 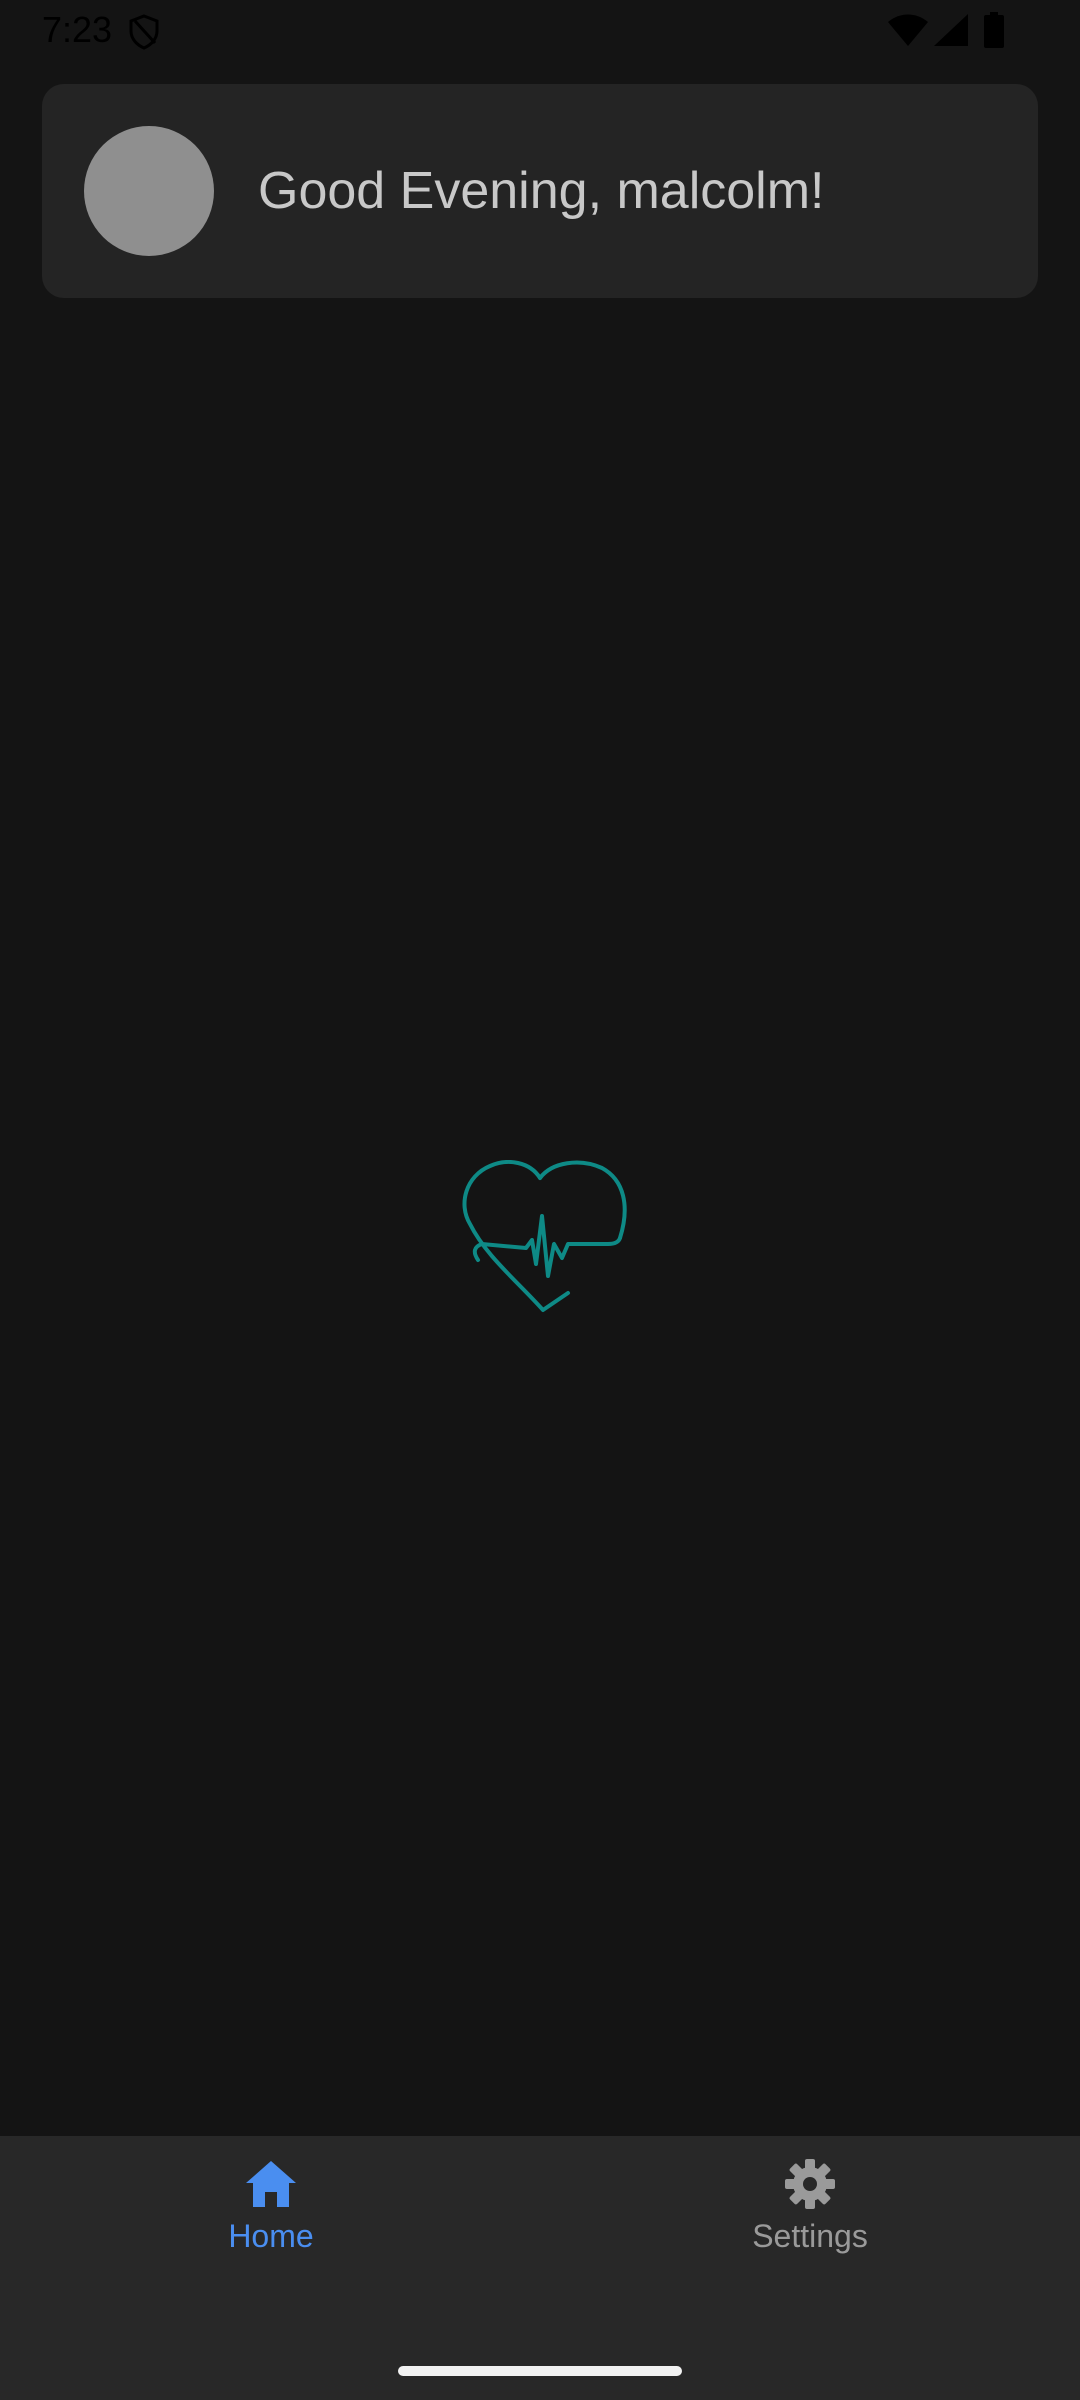 I want to click on nav-item-settings: Settings, so click(x=810, y=2216).